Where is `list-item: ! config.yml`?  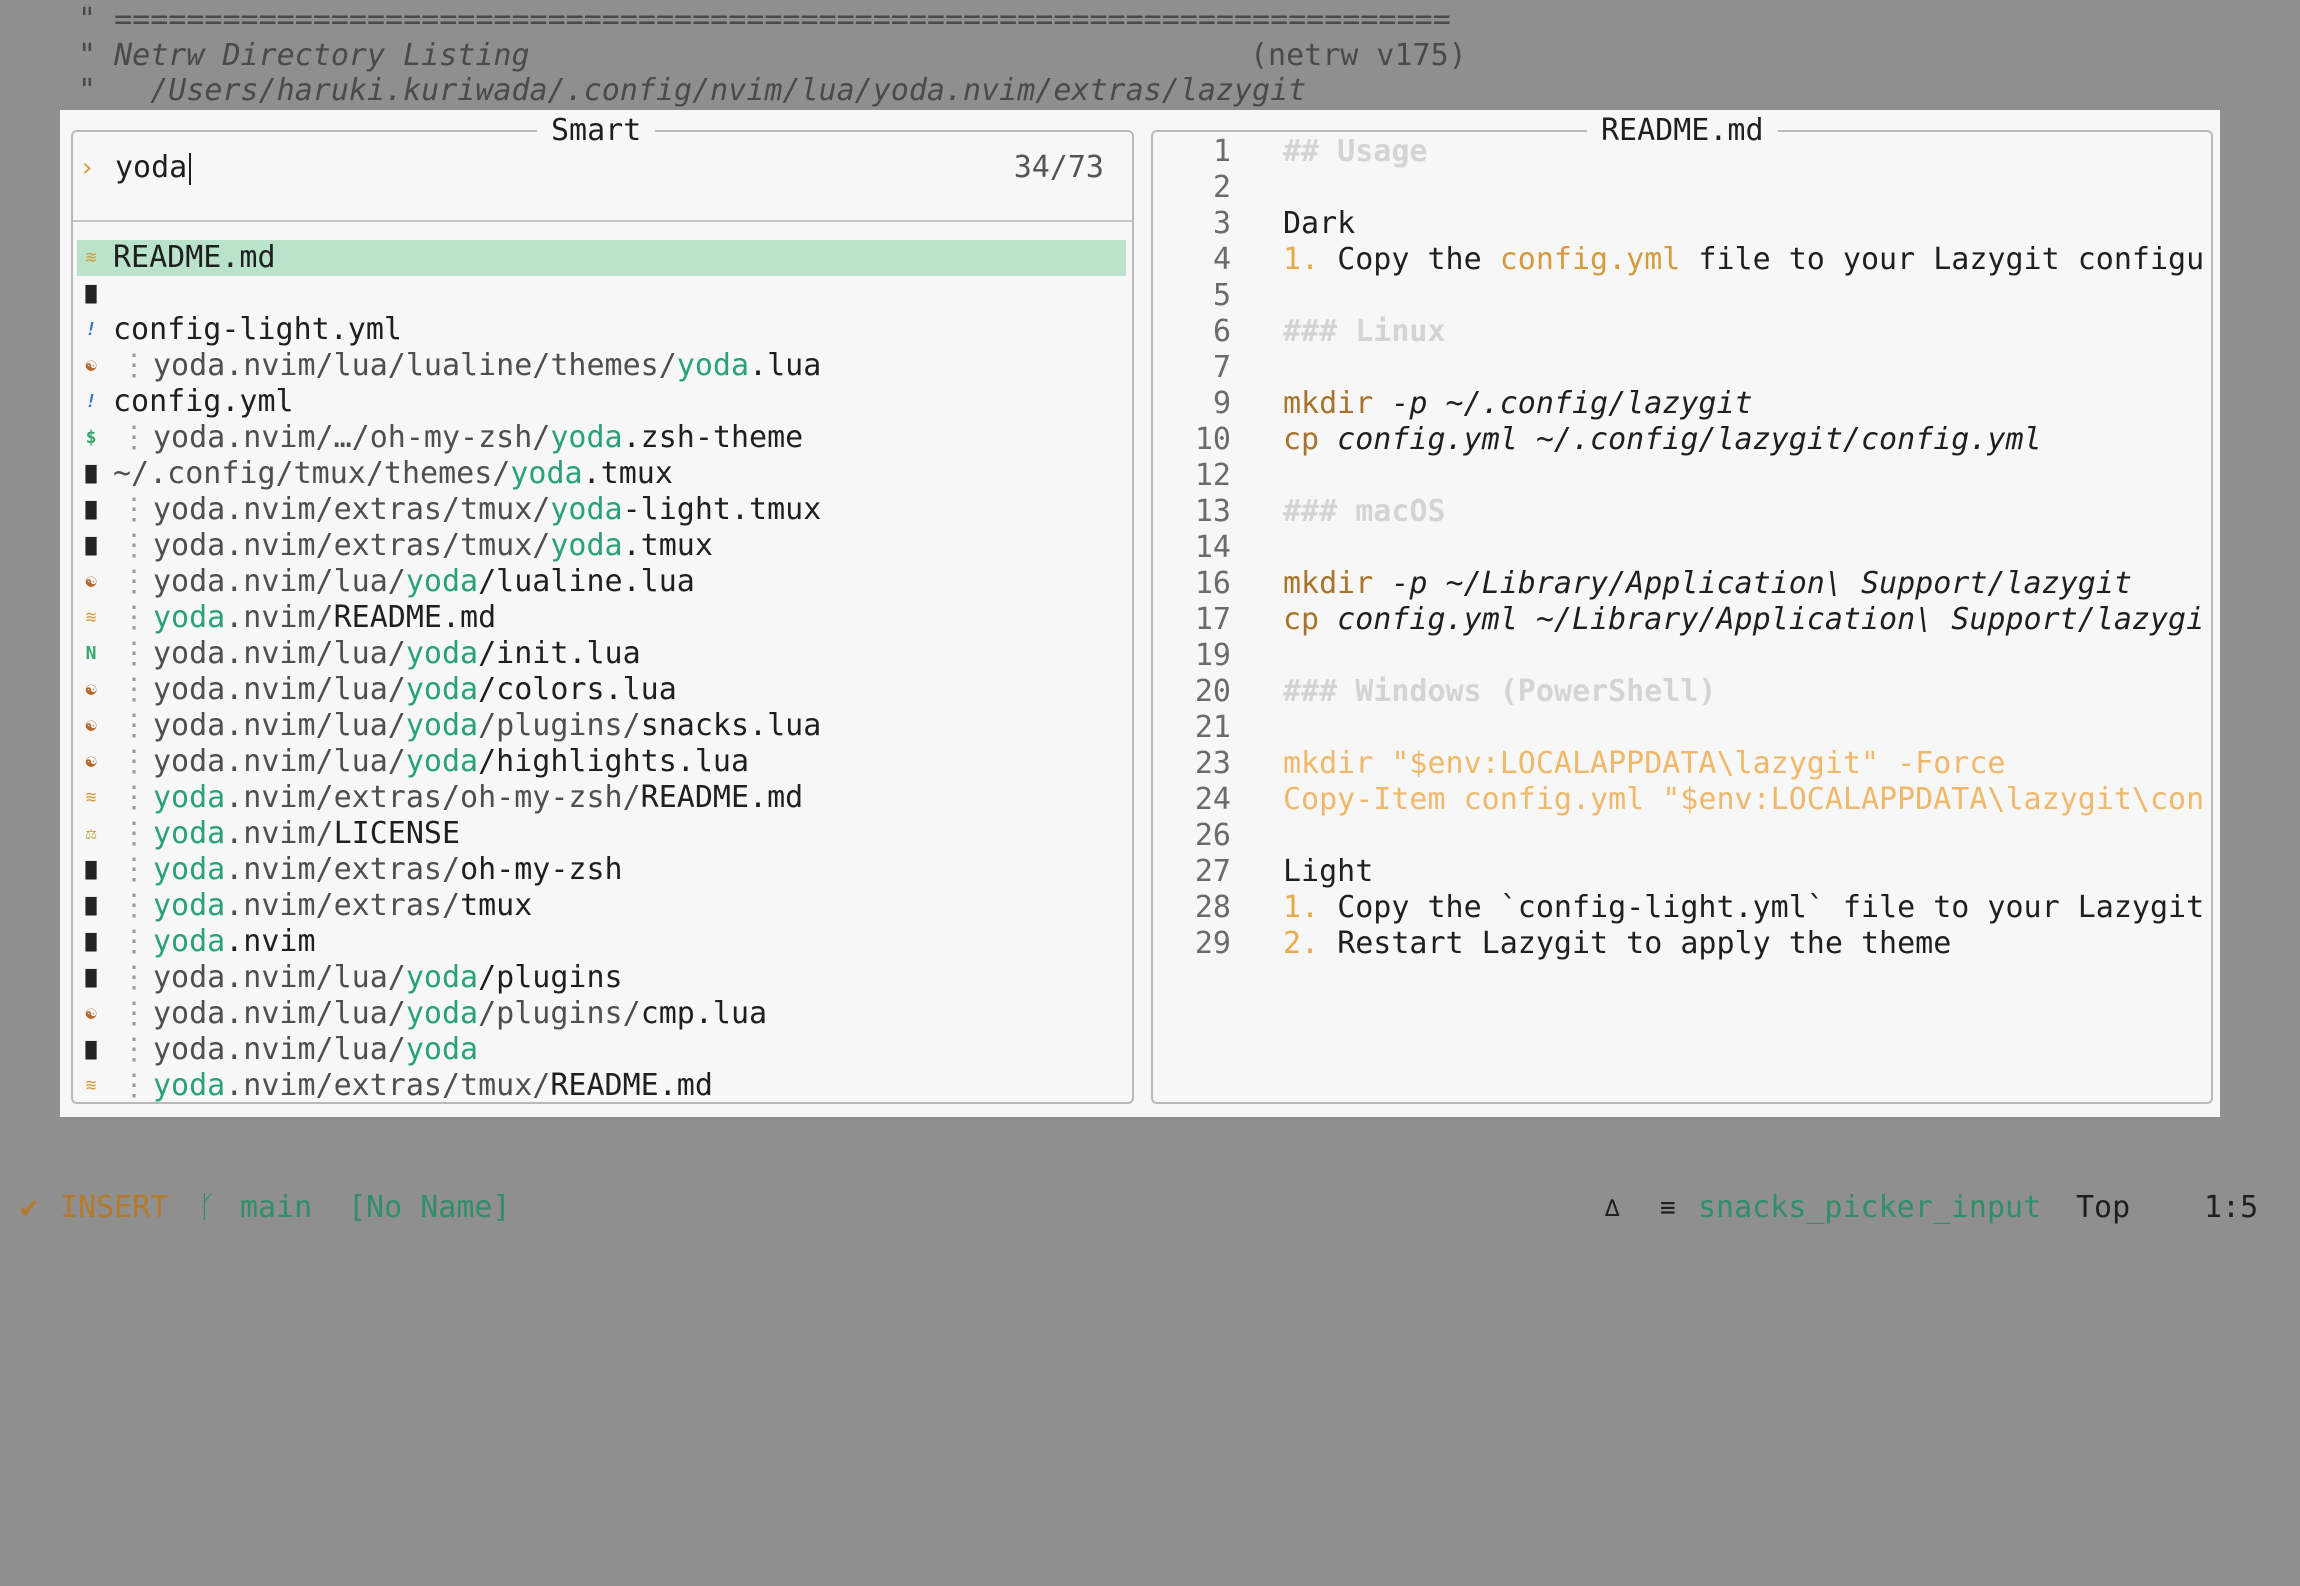
list-item: ! config.yml is located at coordinates (604, 402).